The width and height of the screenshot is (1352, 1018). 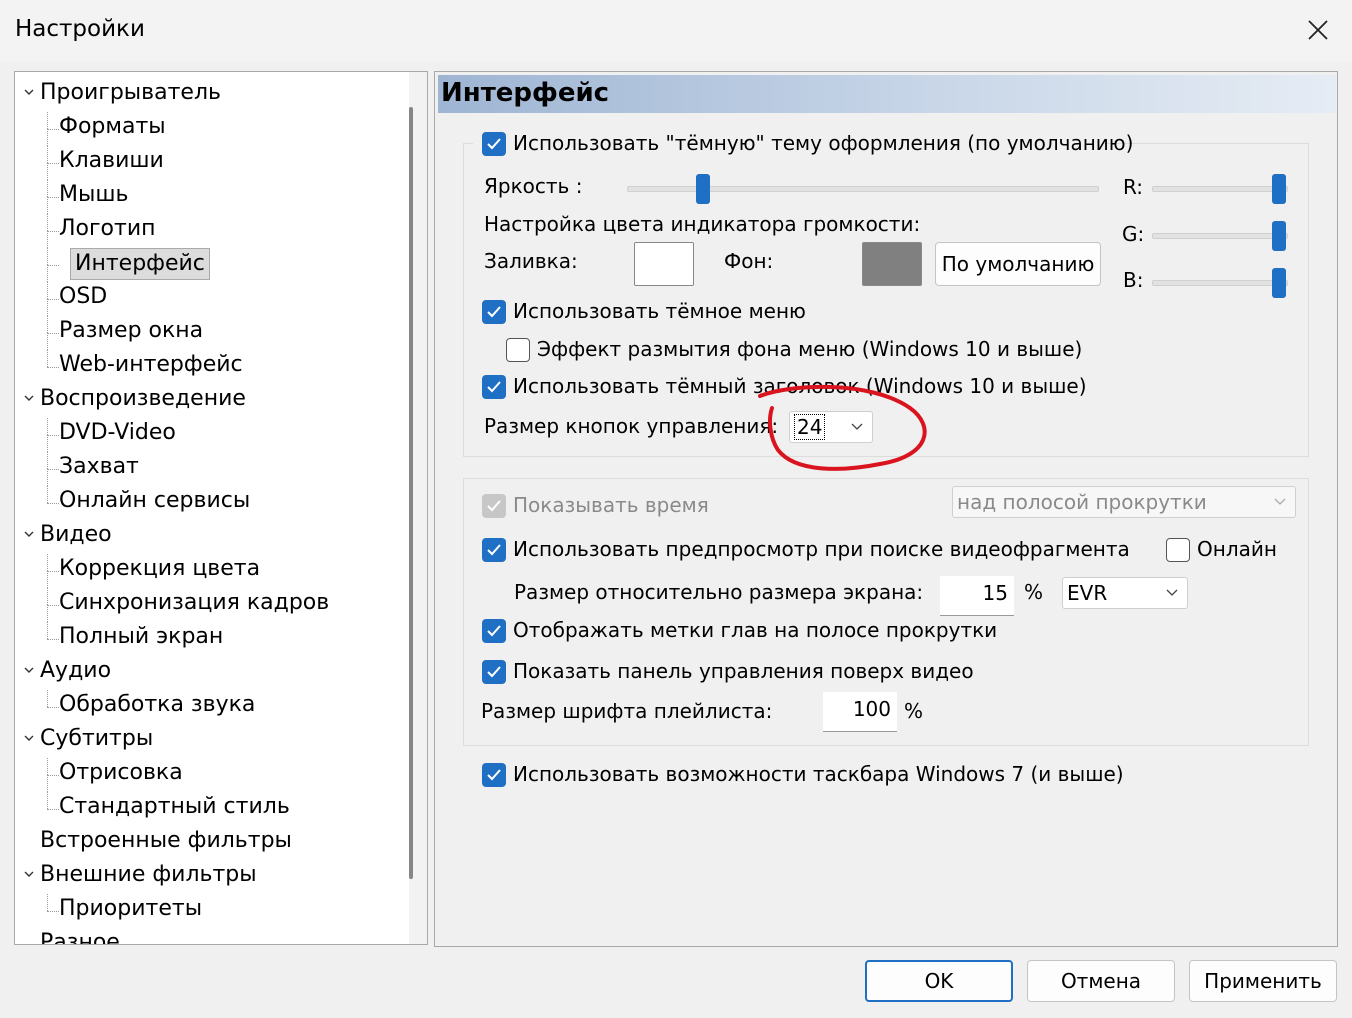 I want to click on tree-item: Отрисовка, so click(x=121, y=773).